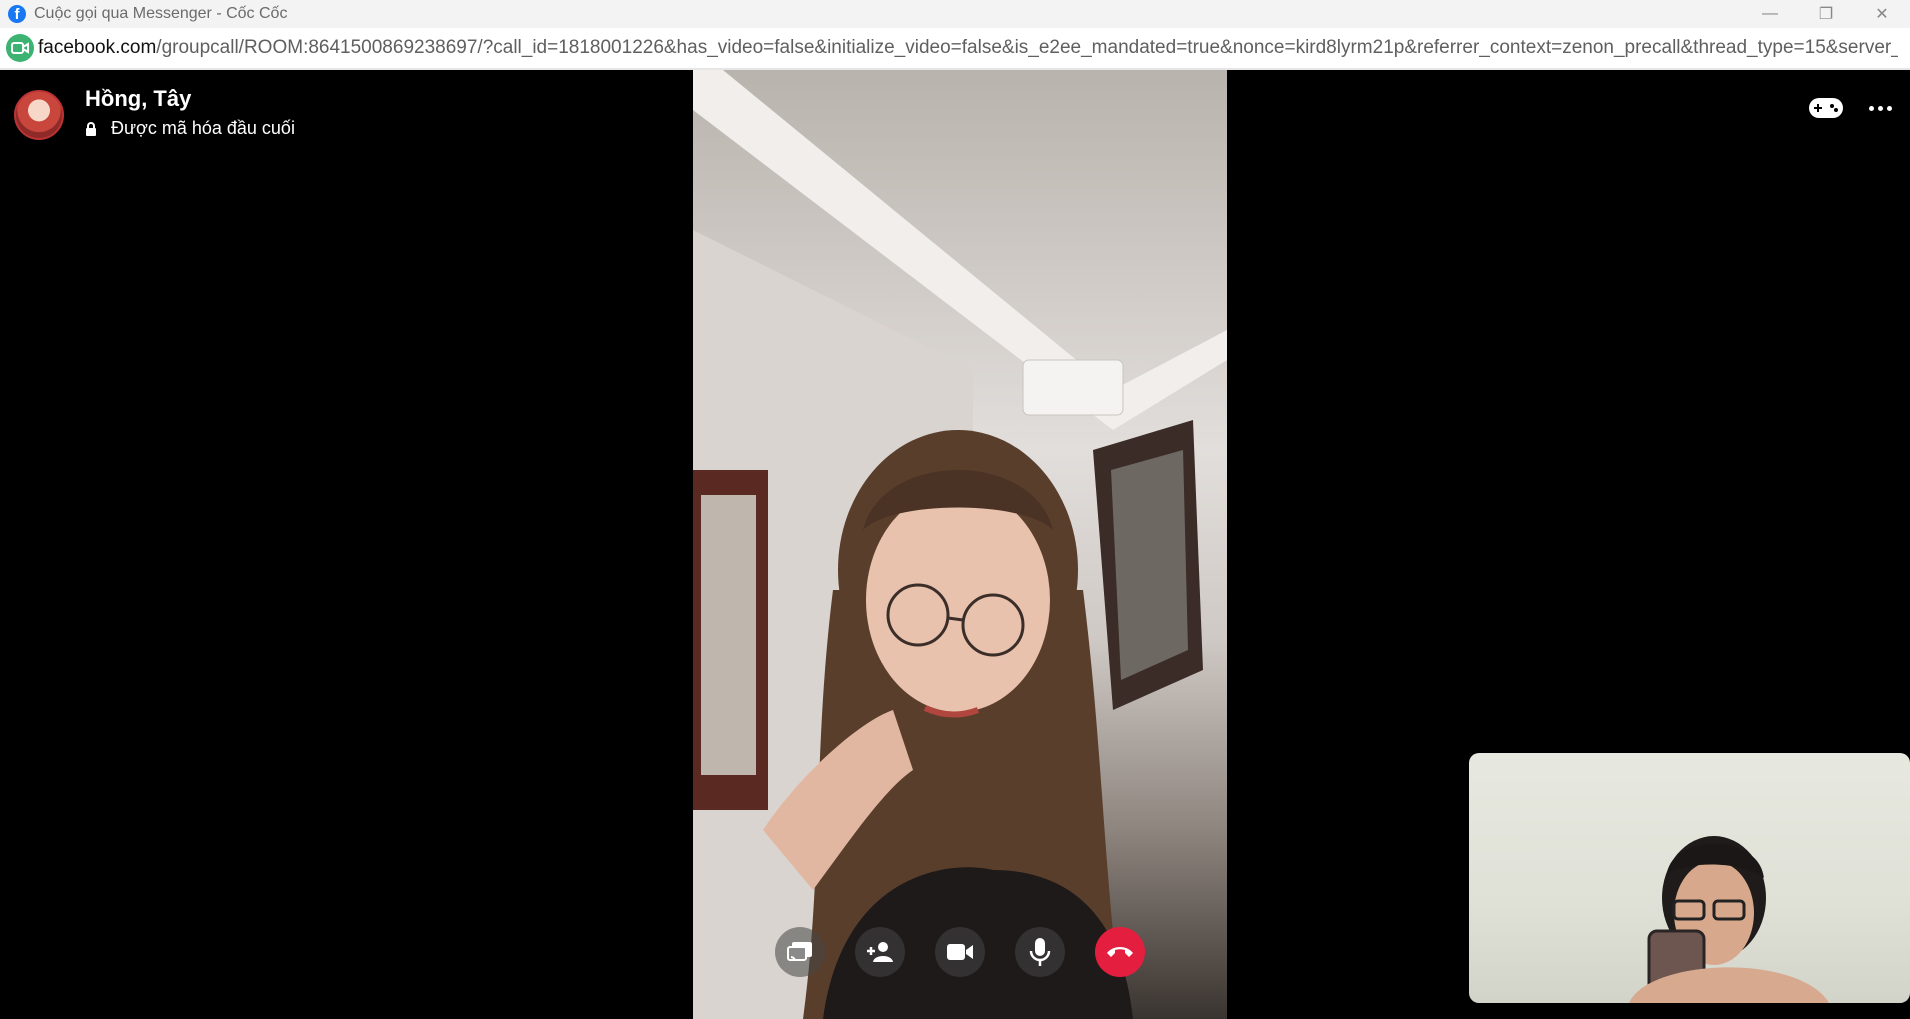  Describe the element at coordinates (91, 128) in the screenshot. I see `lock-icon` at that location.